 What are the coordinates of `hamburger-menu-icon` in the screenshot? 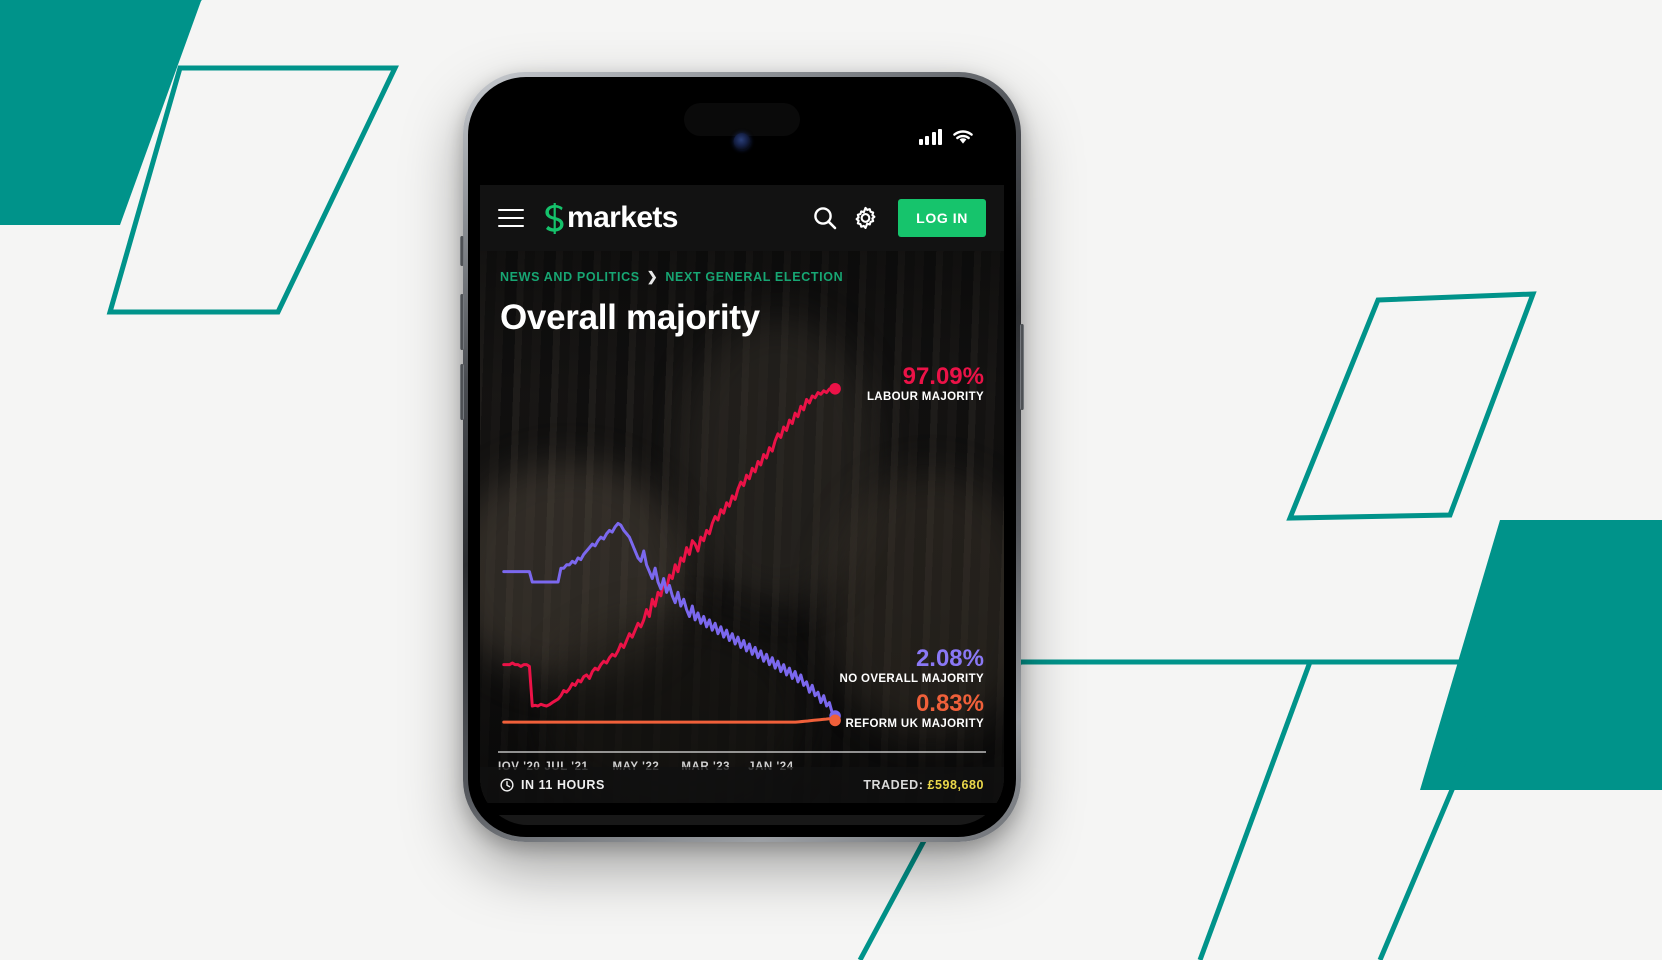 It's located at (511, 218).